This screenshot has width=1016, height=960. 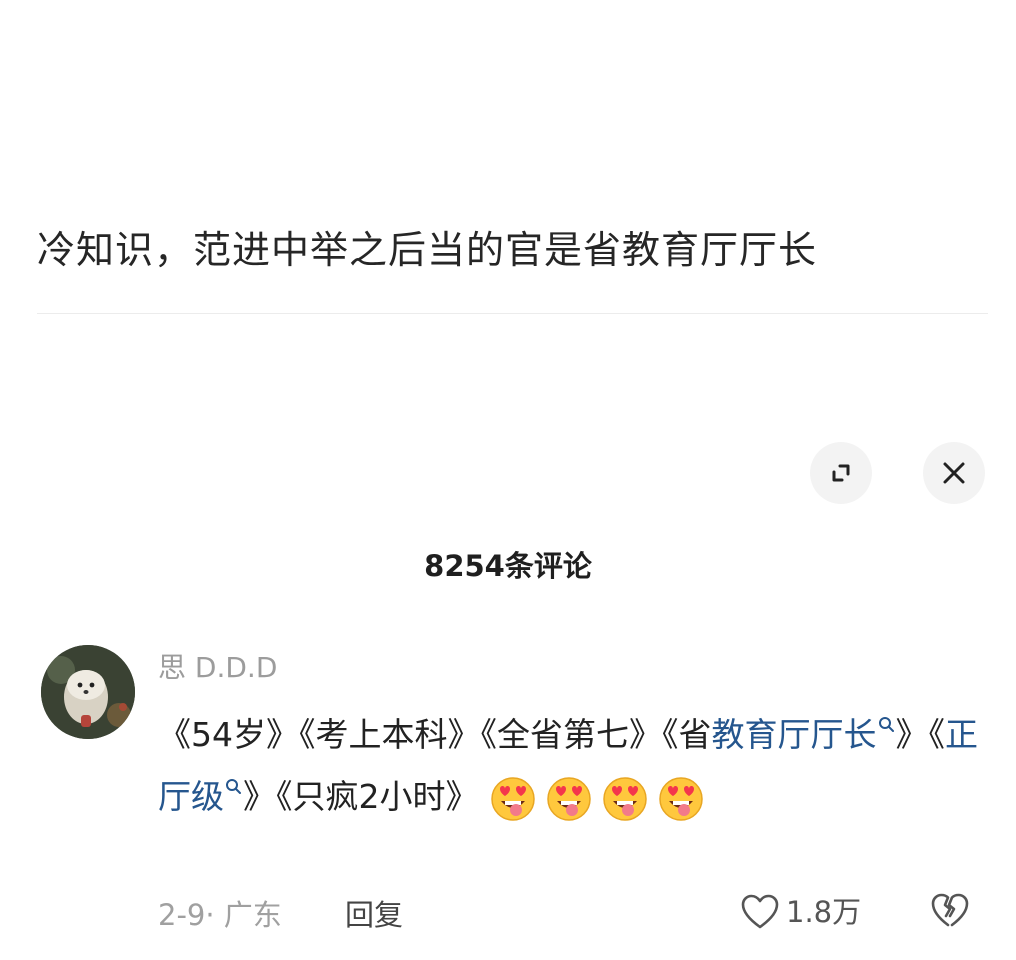 I want to click on close-icon, so click(x=954, y=473).